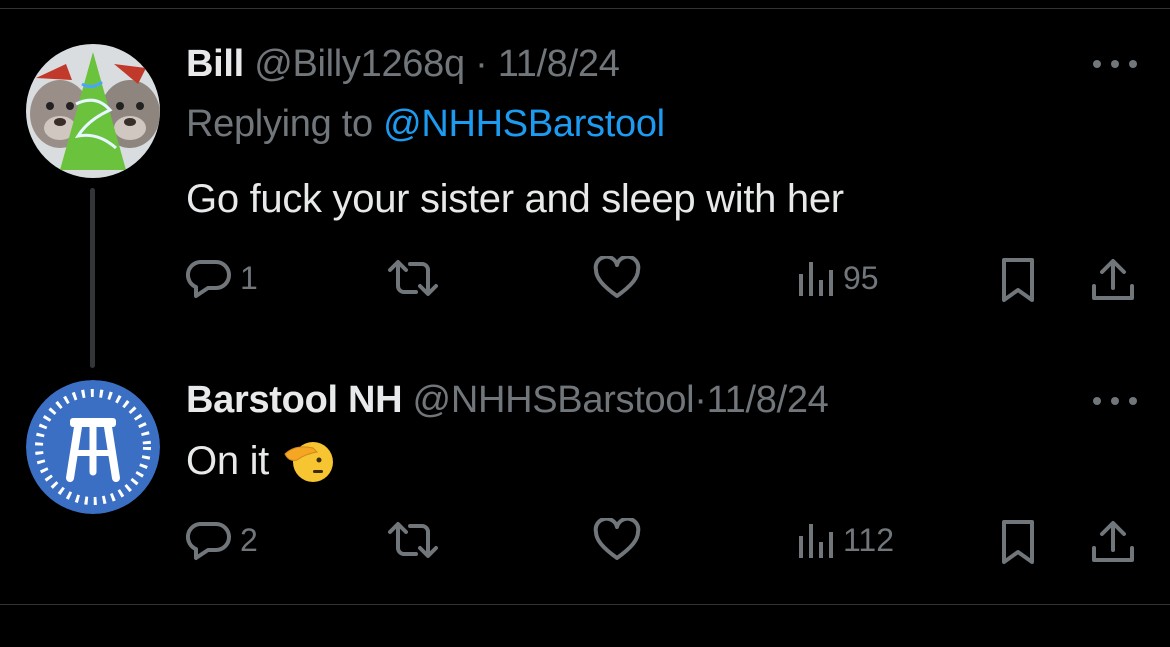  Describe the element at coordinates (249, 539) in the screenshot. I see `reply-count: 2` at that location.